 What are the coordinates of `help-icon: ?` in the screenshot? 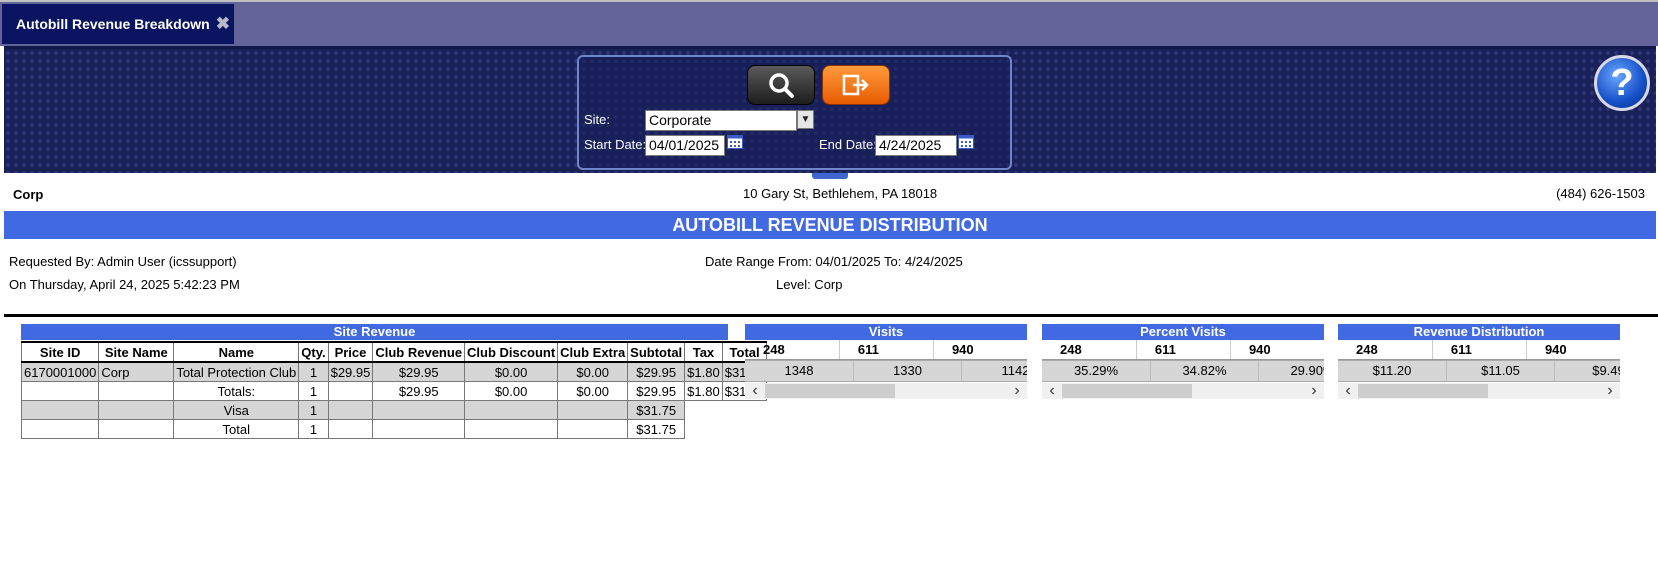 It's located at (1622, 83).